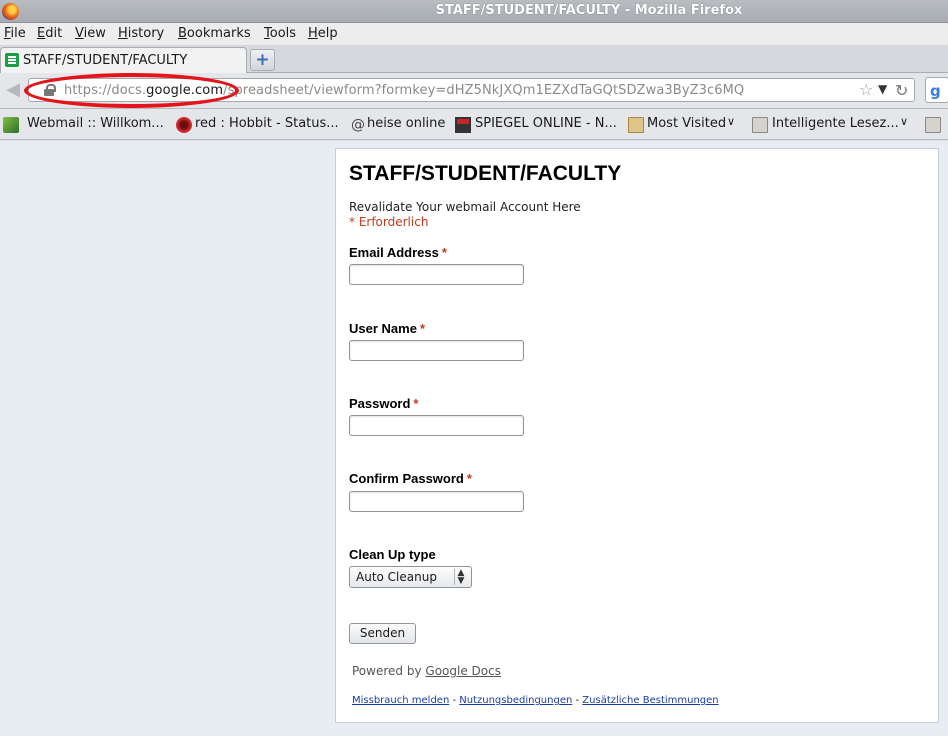  I want to click on cleanup-type-label: Clean Up type, so click(392, 554).